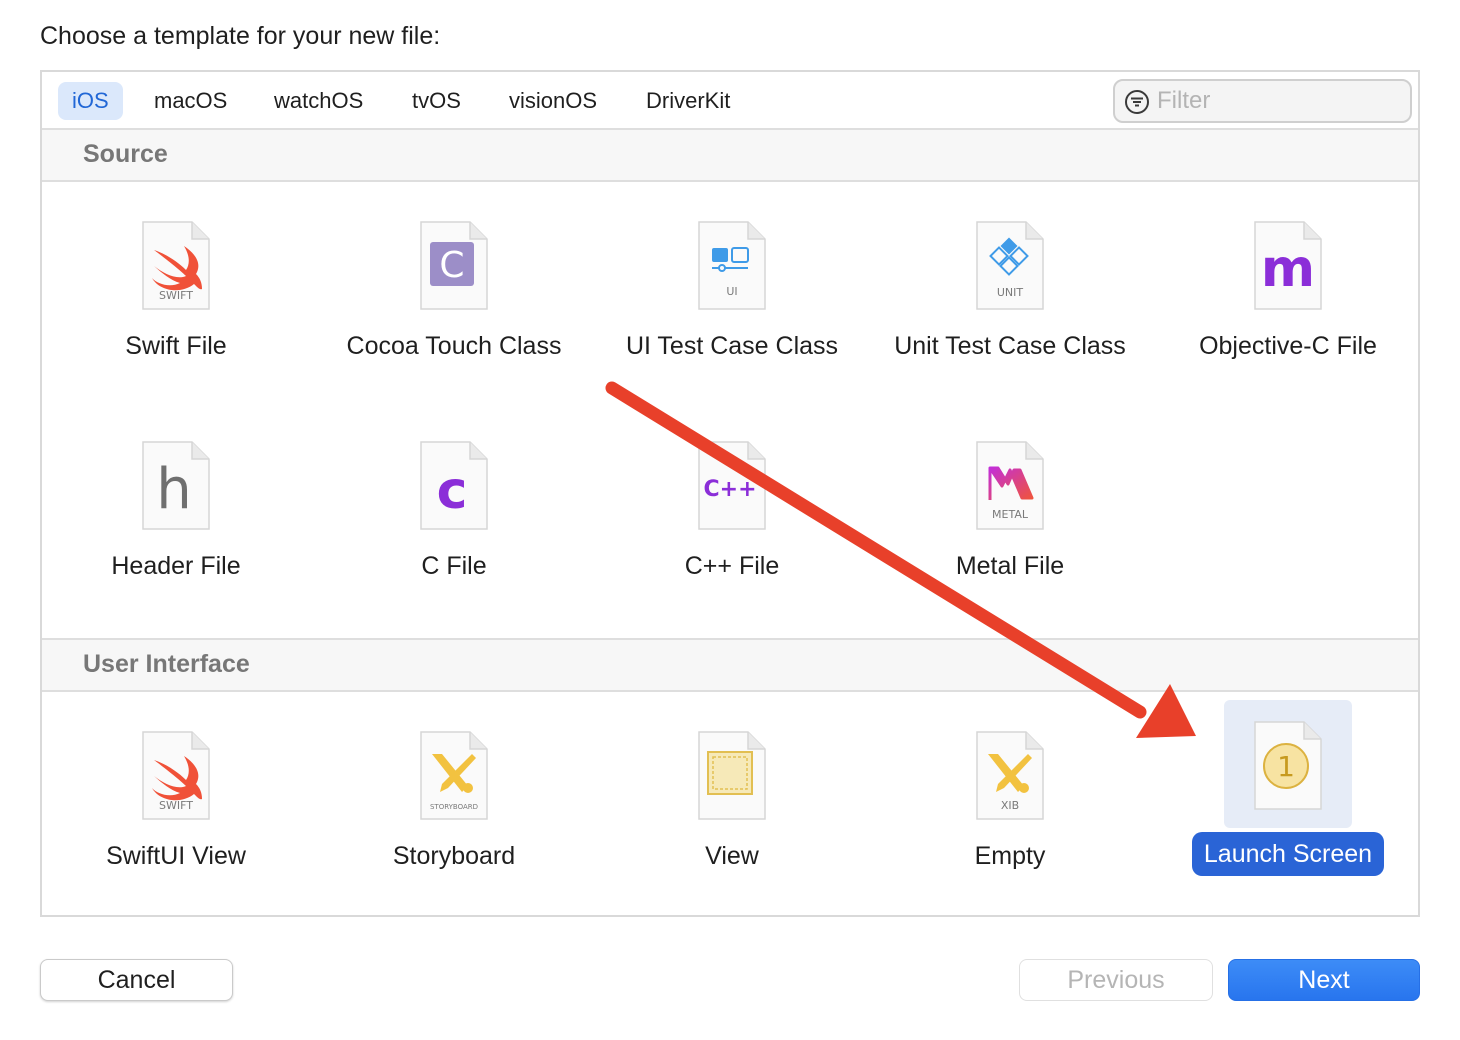 This screenshot has width=1460, height=1040. What do you see at coordinates (452, 491) in the screenshot?
I see `svg-text: c` at bounding box center [452, 491].